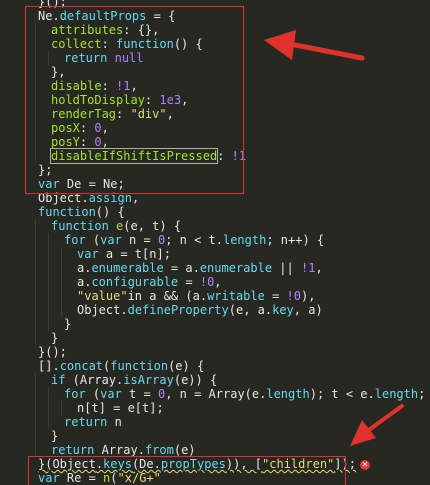 The width and height of the screenshot is (430, 485). What do you see at coordinates (215, 408) in the screenshot?
I see `code-line: n[t] = e[t];` at bounding box center [215, 408].